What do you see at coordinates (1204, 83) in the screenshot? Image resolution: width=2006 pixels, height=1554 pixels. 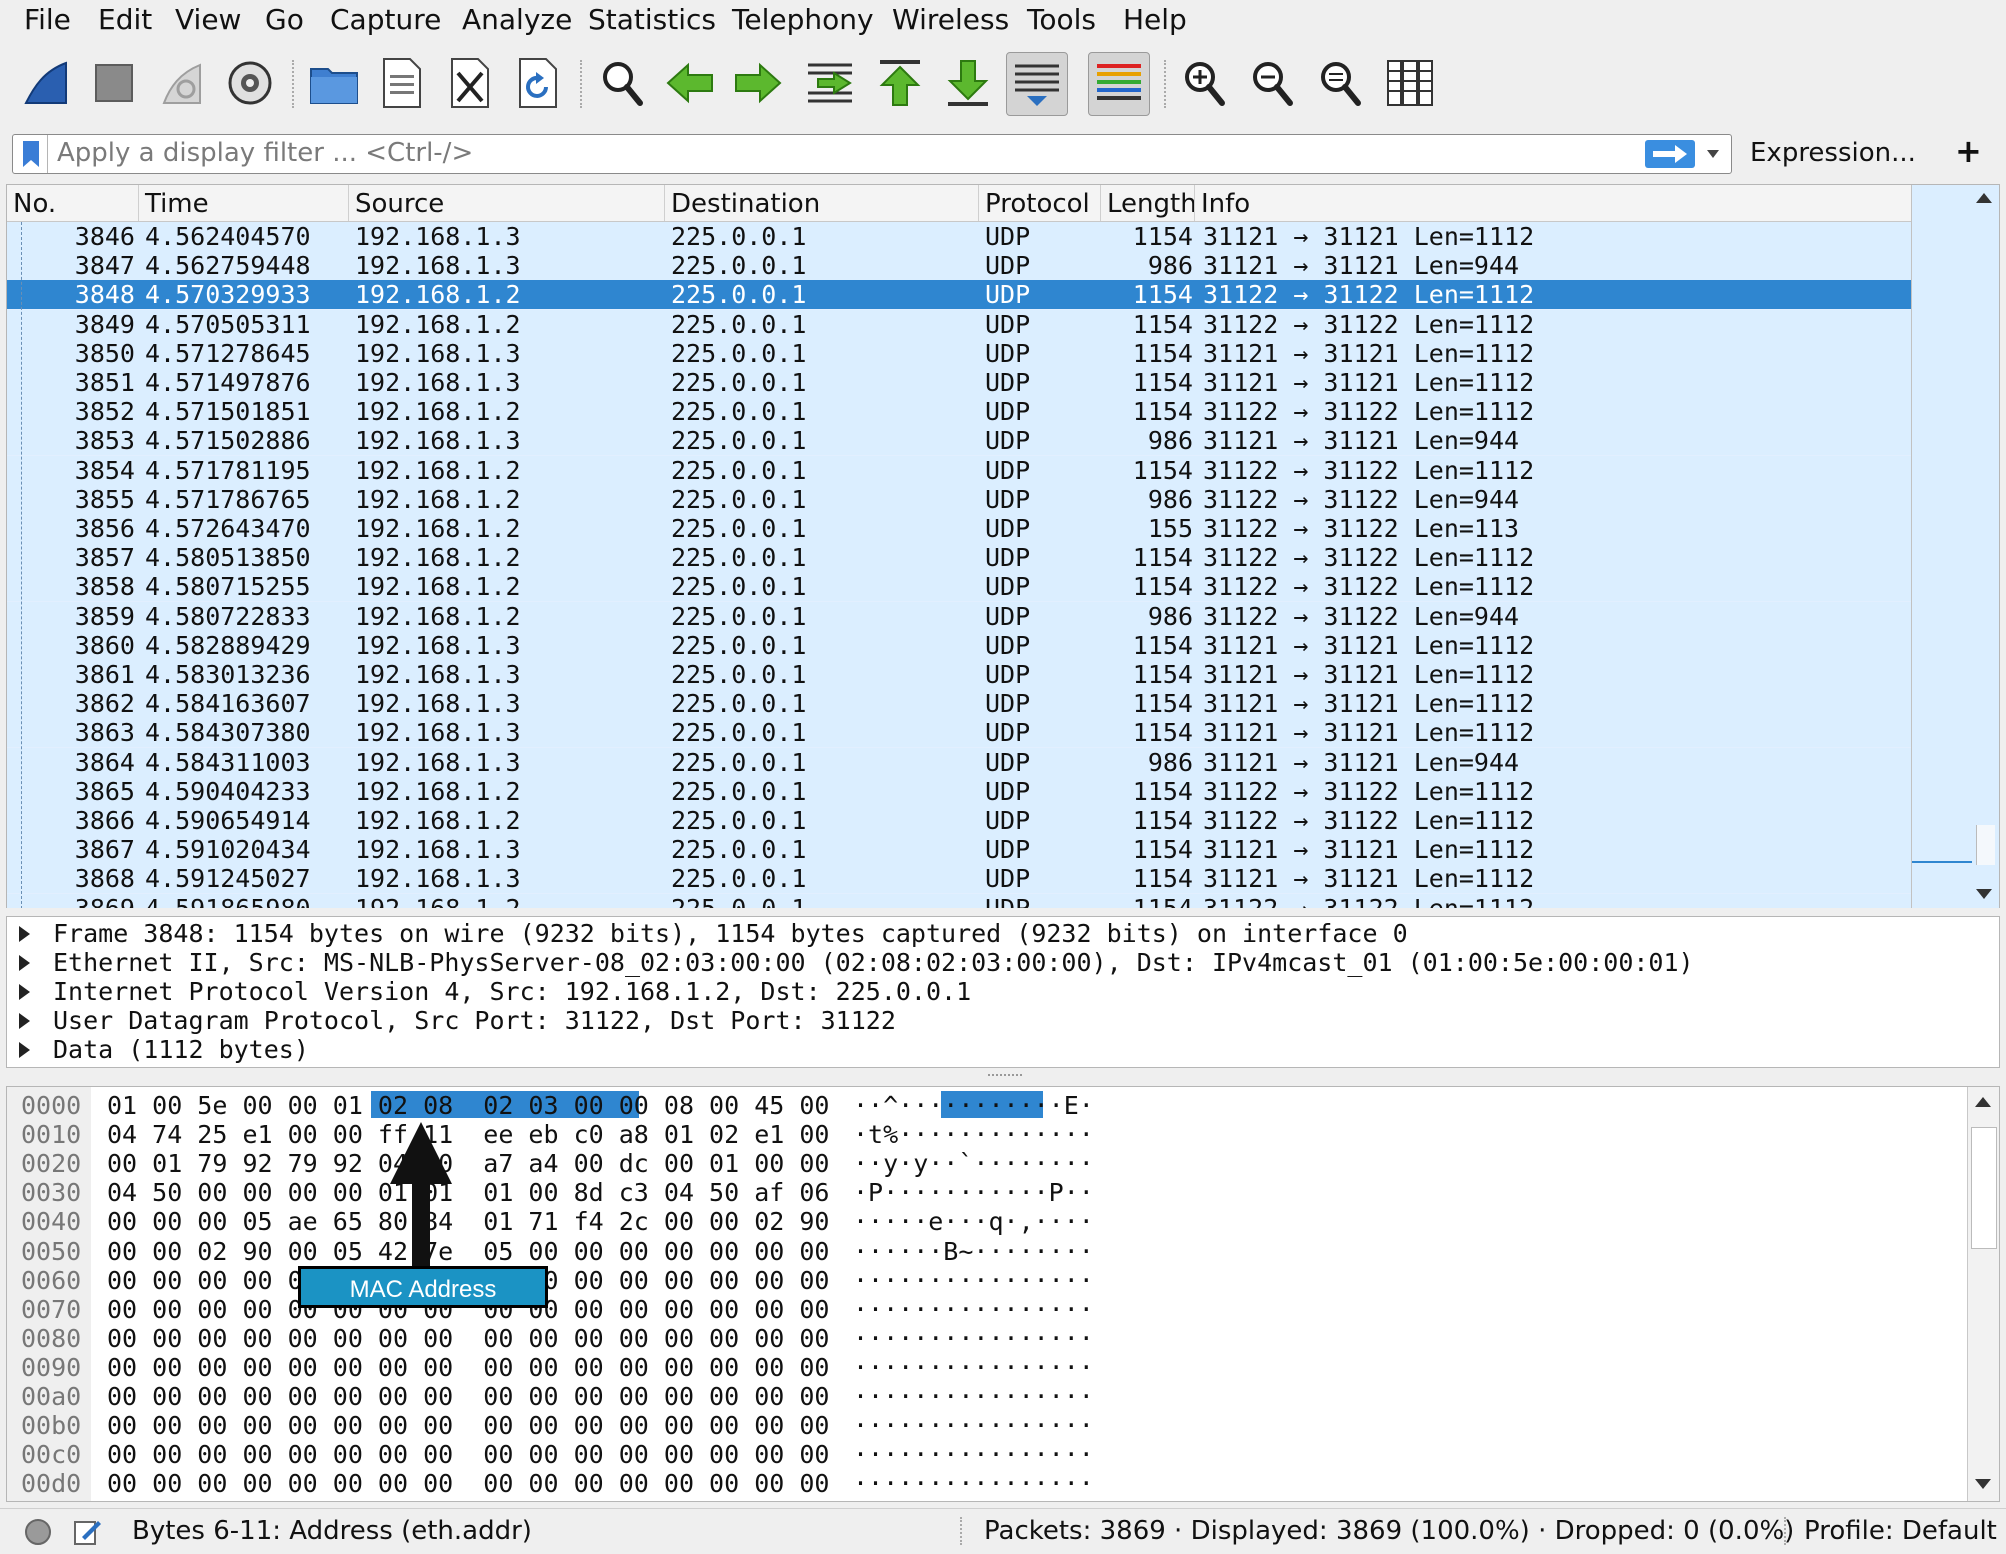 I see `zoom-in-icon` at bounding box center [1204, 83].